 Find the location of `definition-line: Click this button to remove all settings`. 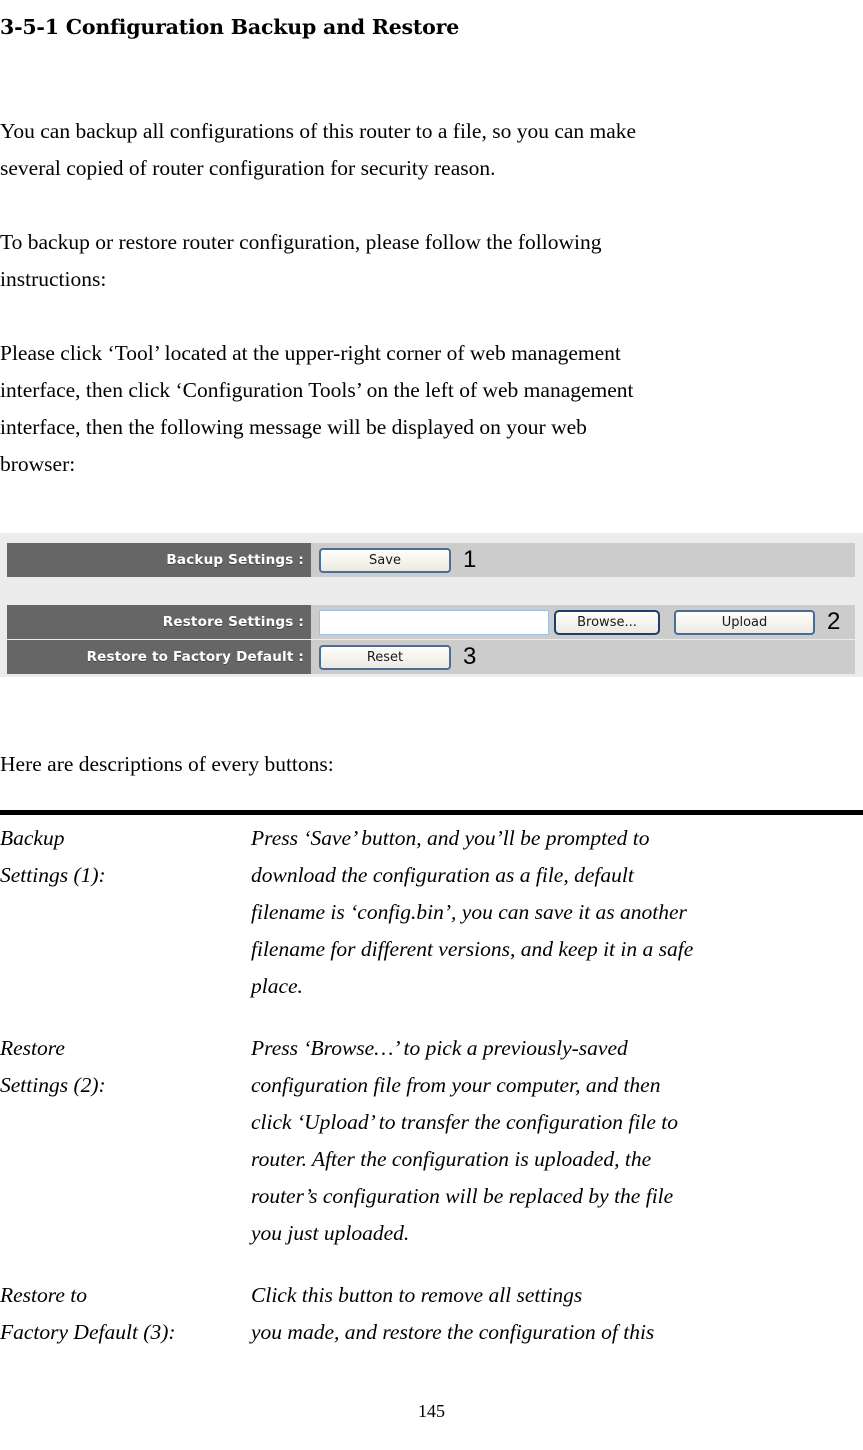

definition-line: Click this button to remove all settings is located at coordinates (417, 1295).